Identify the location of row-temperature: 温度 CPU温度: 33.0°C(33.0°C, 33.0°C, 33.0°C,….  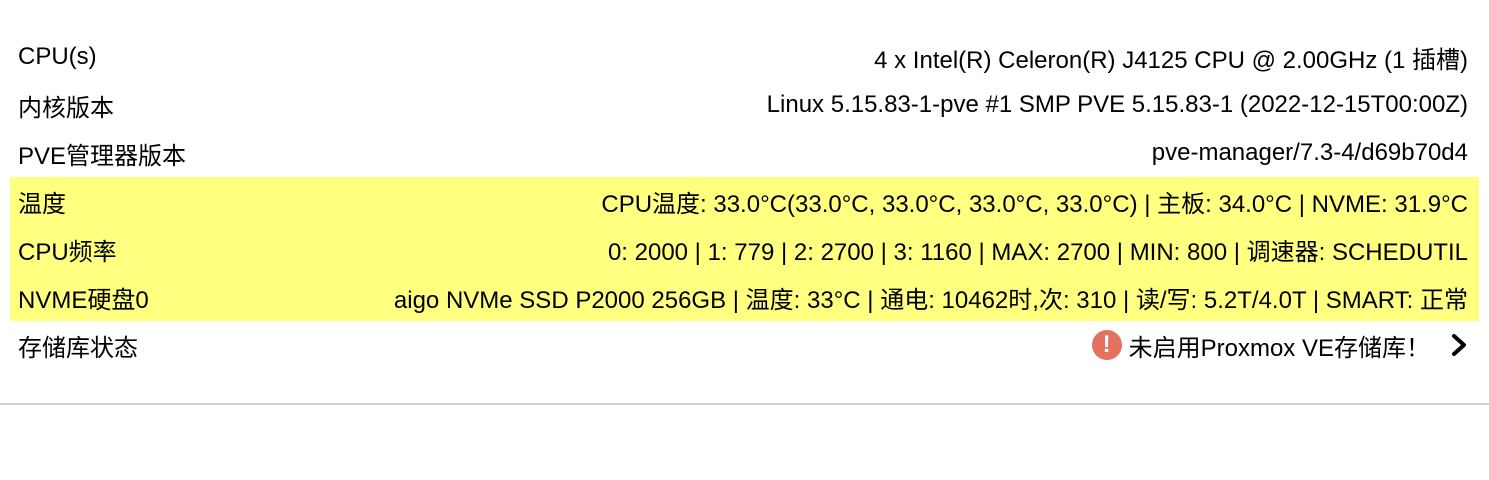
(744, 201).